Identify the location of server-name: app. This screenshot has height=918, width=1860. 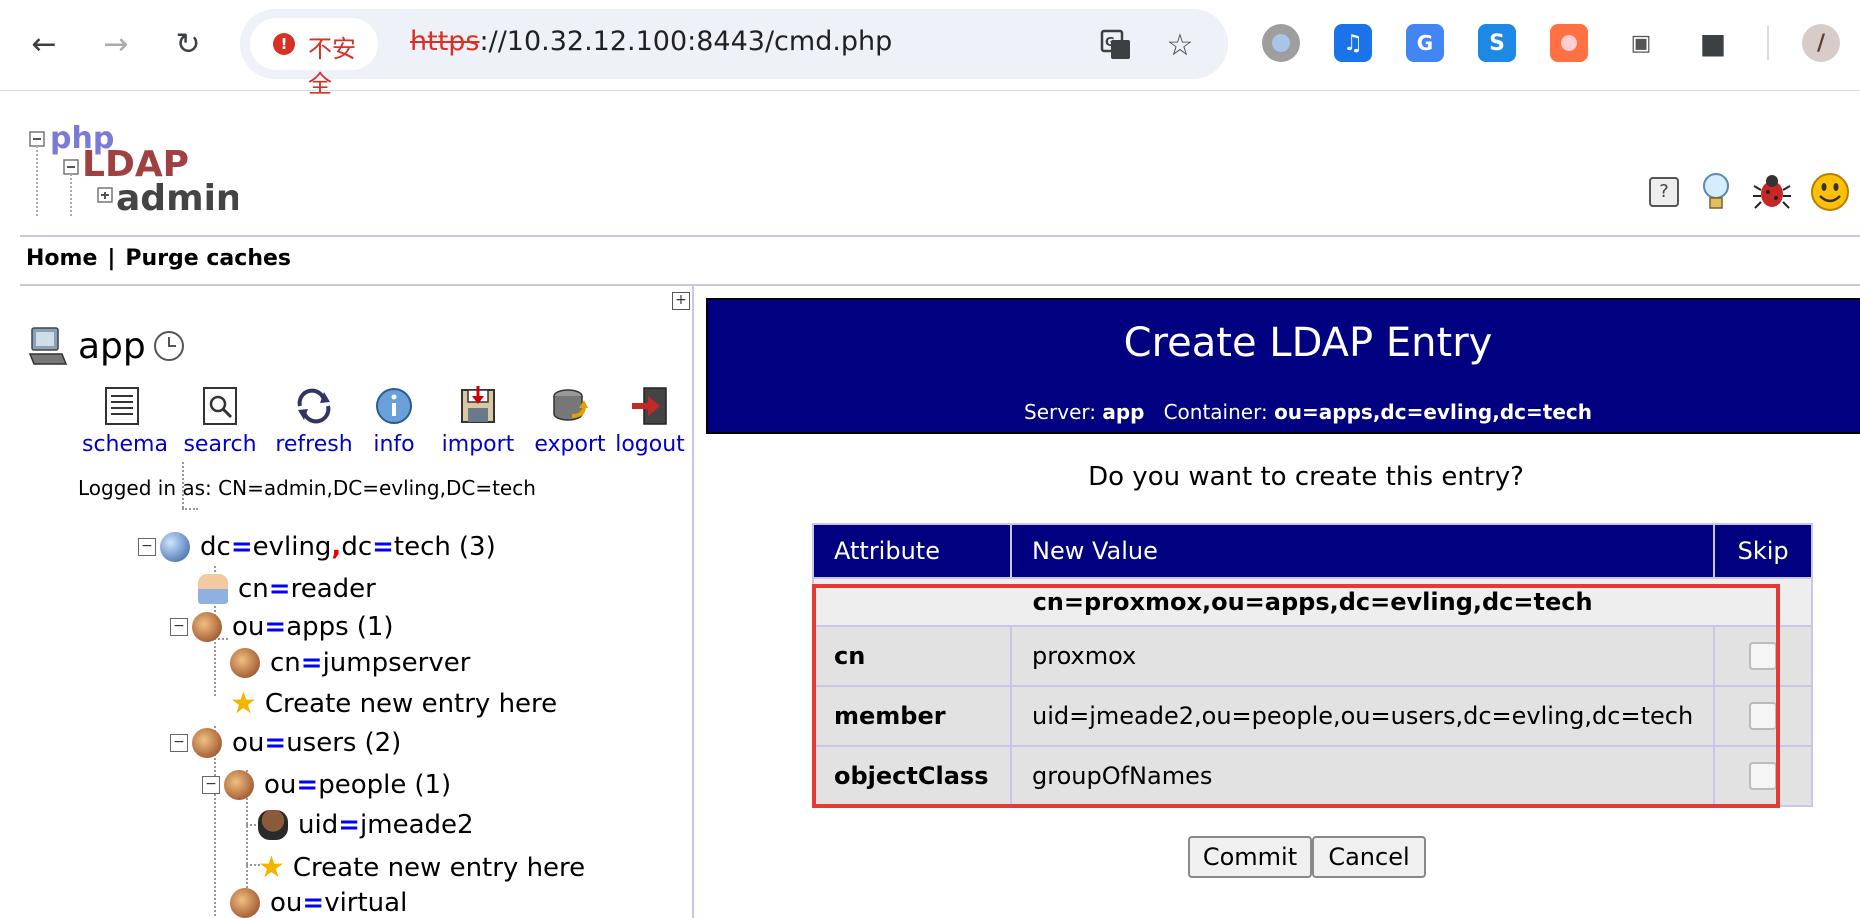
(112, 346).